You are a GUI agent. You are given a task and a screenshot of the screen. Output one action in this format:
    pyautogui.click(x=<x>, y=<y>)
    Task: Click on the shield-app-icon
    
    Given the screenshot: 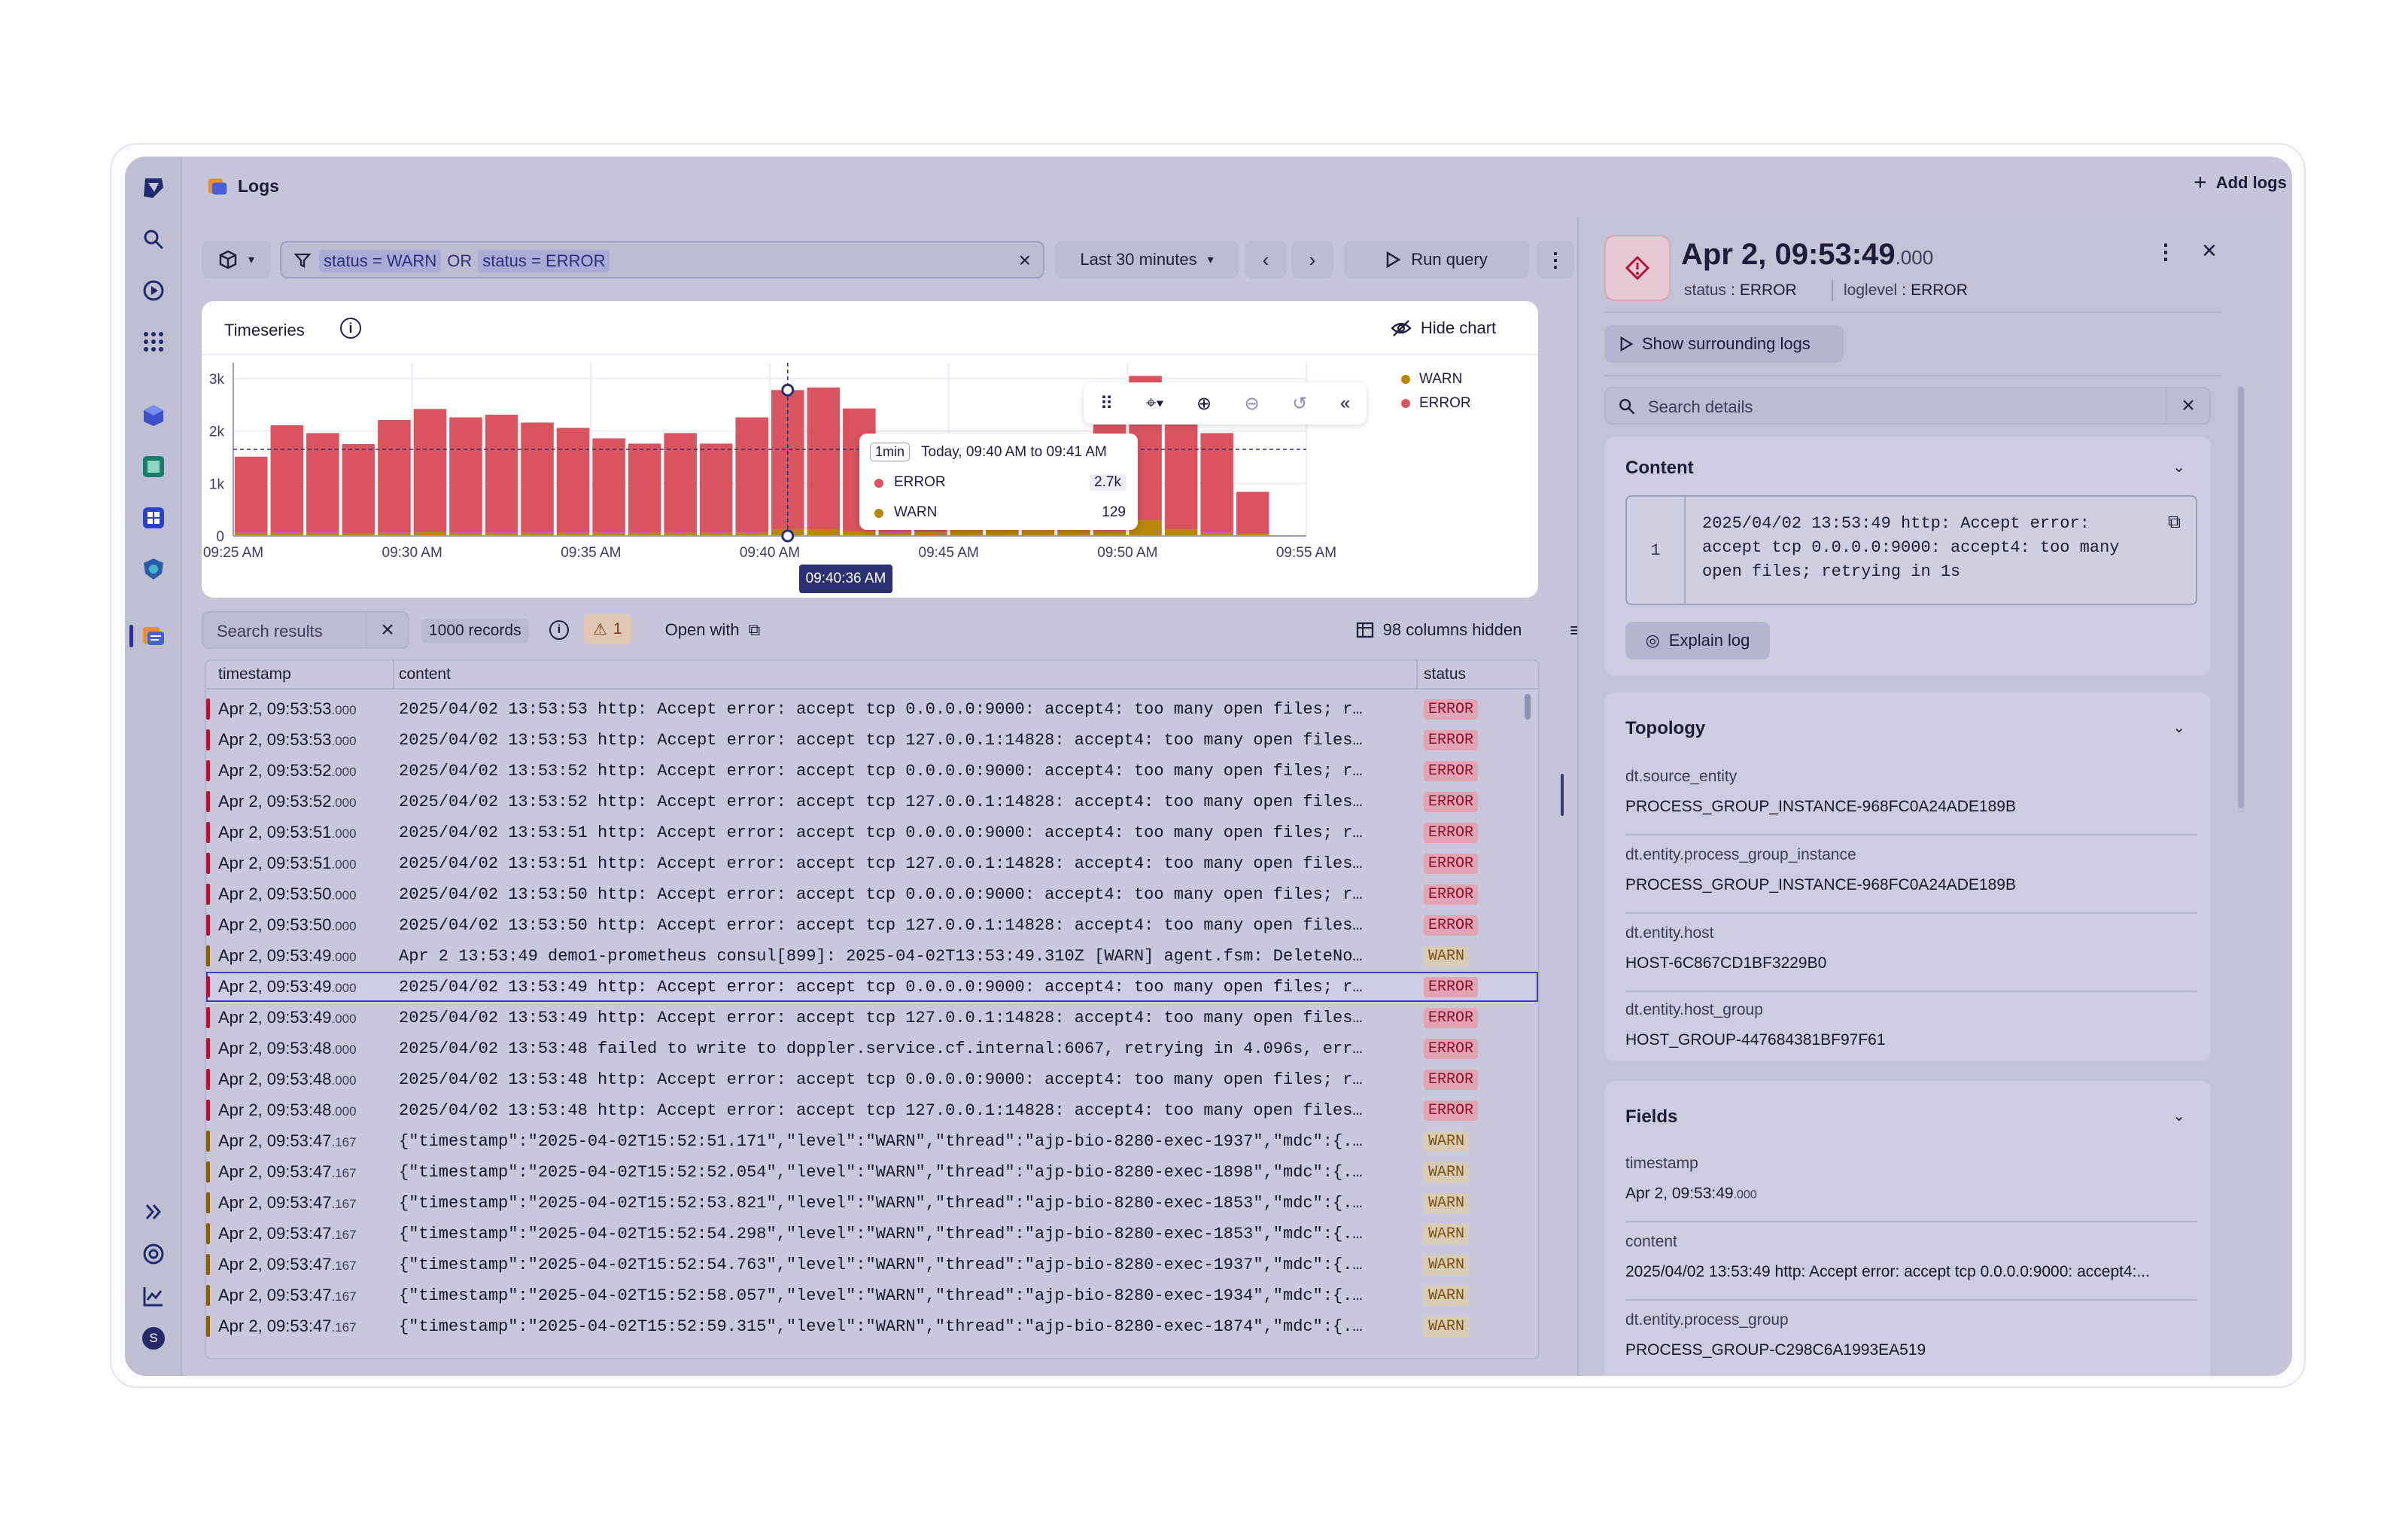 What is the action you would take?
    pyautogui.click(x=153, y=569)
    